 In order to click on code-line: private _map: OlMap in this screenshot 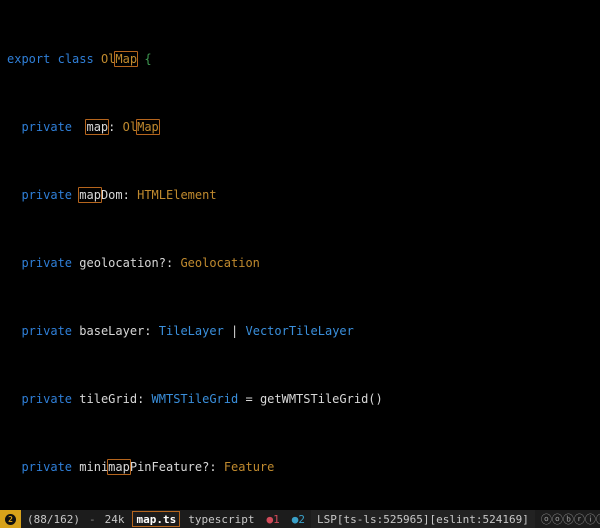, I will do `click(300, 127)`.